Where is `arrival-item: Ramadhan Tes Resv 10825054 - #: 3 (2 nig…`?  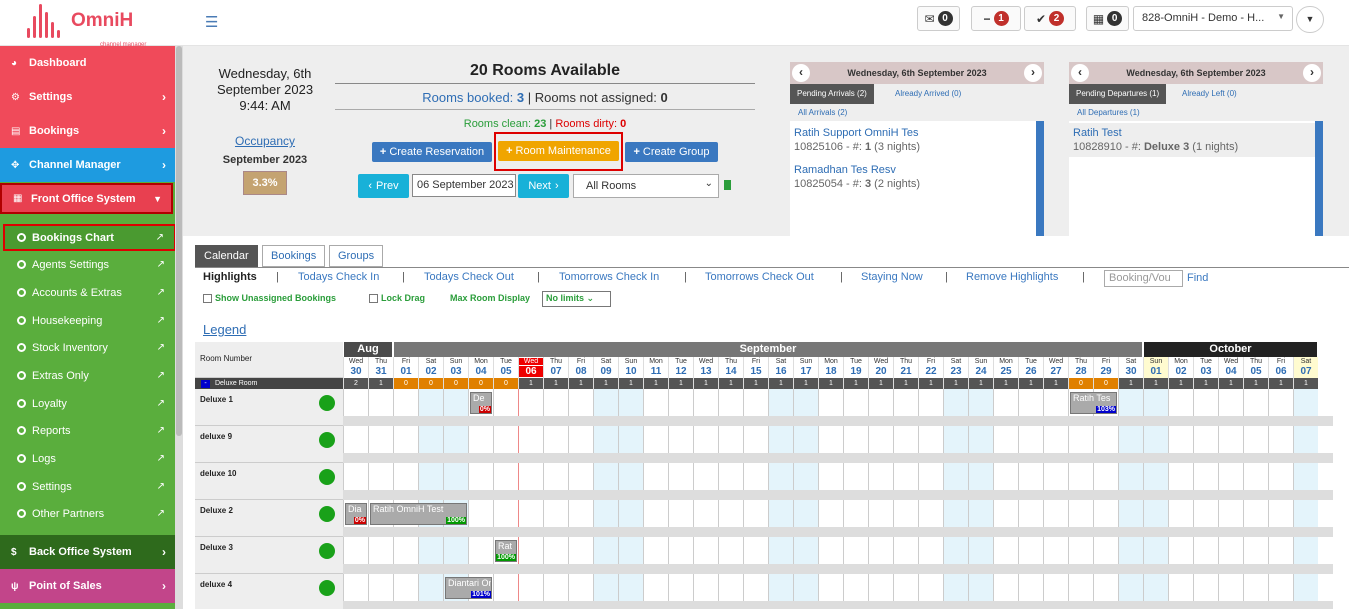 arrival-item: Ramadhan Tes Resv 10825054 - #: 3 (2 nig… is located at coordinates (913, 177).